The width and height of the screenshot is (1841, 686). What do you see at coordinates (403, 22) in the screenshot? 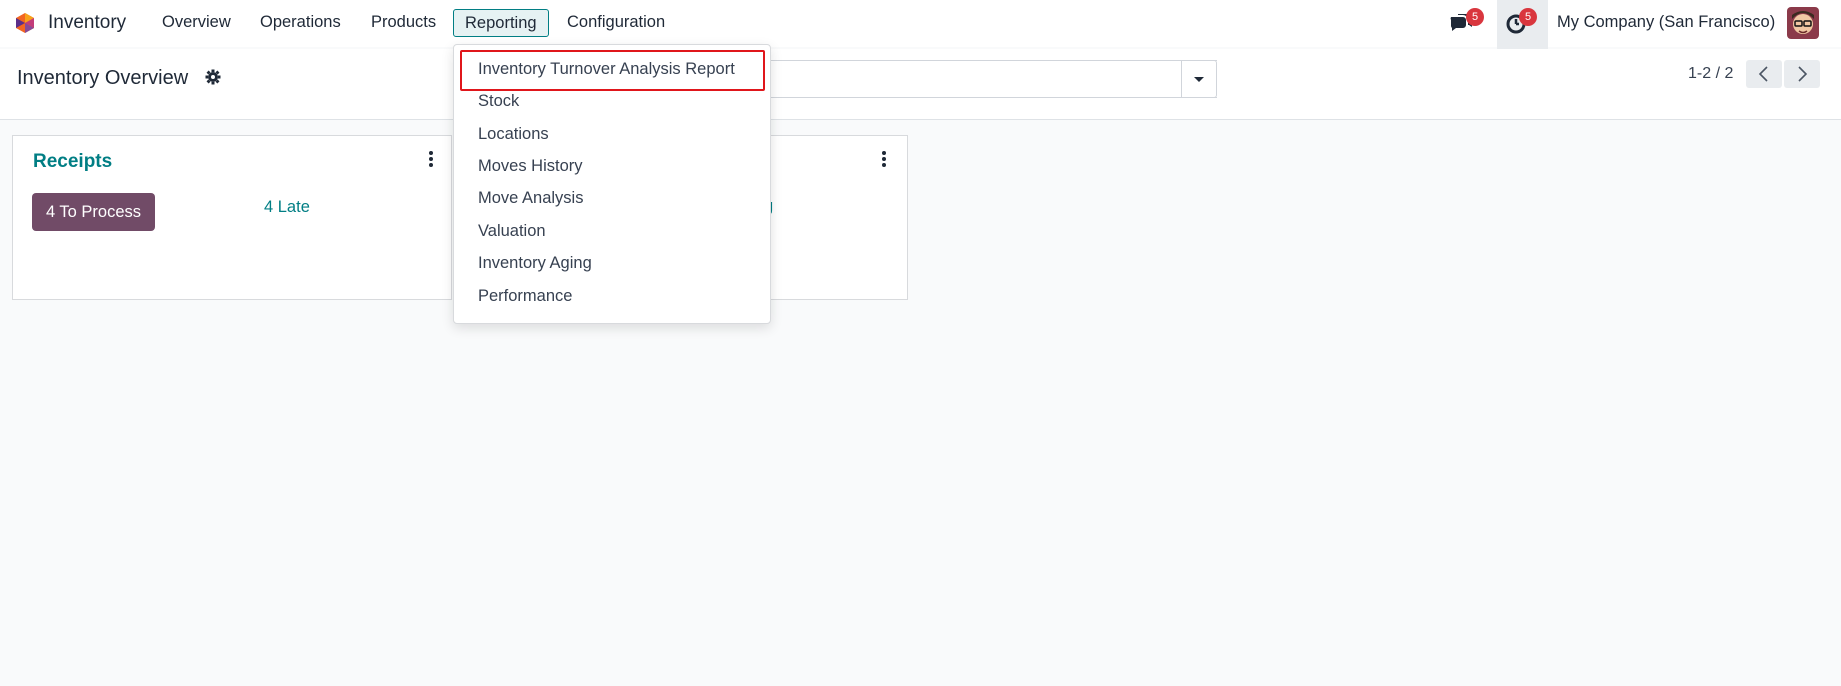
I see `menu-products: Products` at bounding box center [403, 22].